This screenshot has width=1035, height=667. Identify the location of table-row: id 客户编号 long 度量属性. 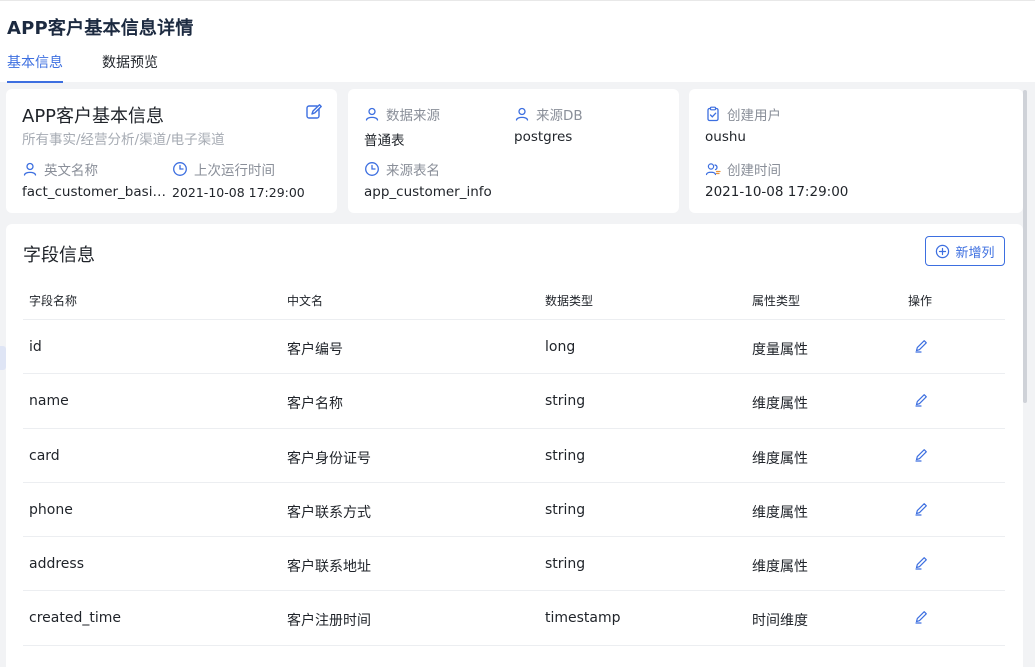
(514, 347).